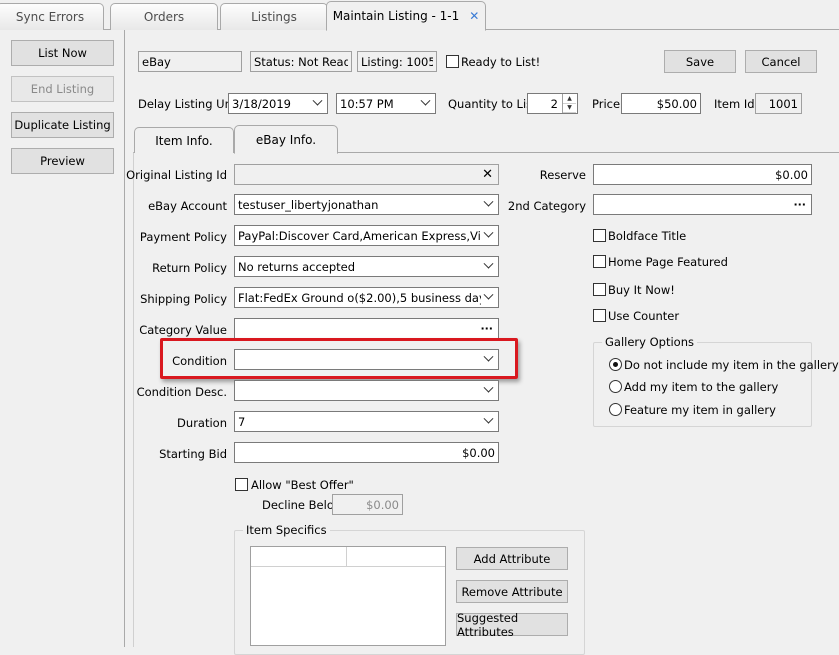  Describe the element at coordinates (702, 204) in the screenshot. I see `second-category-field: ···` at that location.